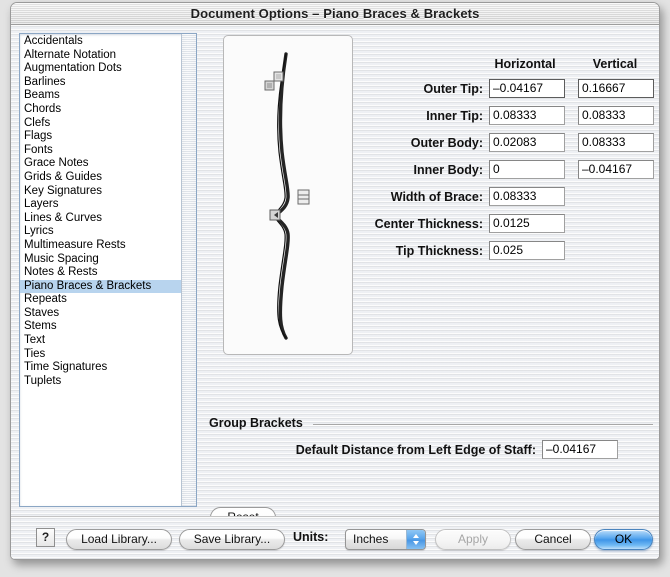 Image resolution: width=670 pixels, height=577 pixels. I want to click on sidebar-item: Beams, so click(100, 96).